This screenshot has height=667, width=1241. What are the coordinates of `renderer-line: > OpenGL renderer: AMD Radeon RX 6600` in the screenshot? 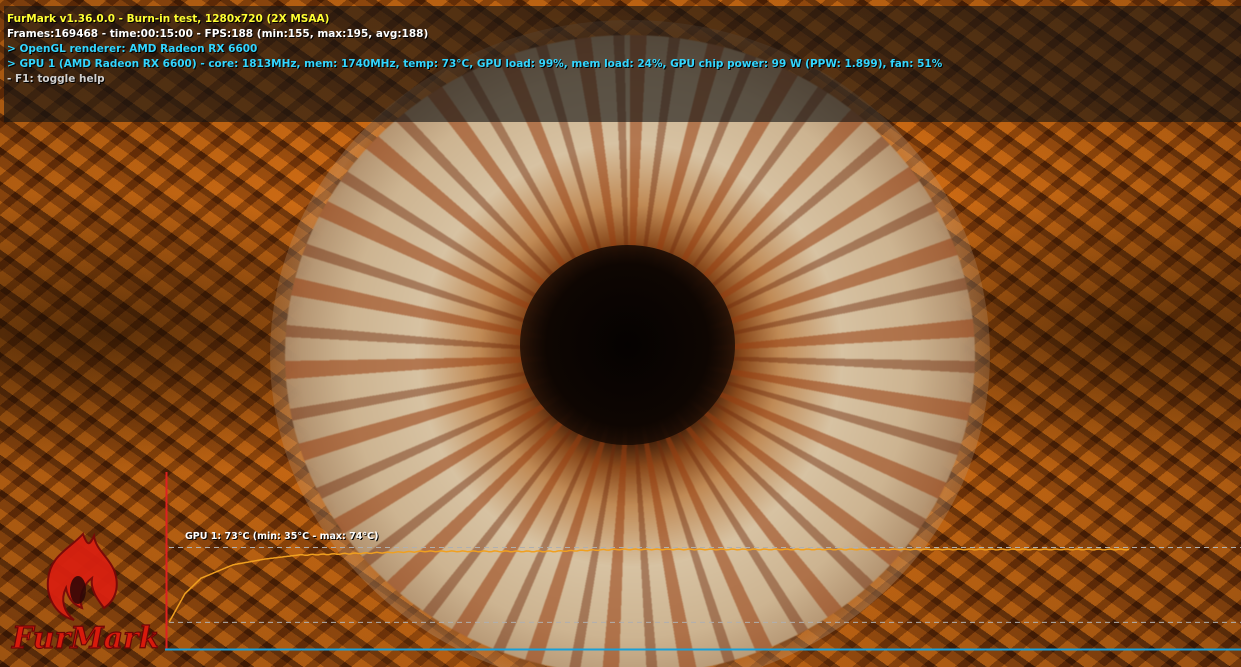 It's located at (132, 49).